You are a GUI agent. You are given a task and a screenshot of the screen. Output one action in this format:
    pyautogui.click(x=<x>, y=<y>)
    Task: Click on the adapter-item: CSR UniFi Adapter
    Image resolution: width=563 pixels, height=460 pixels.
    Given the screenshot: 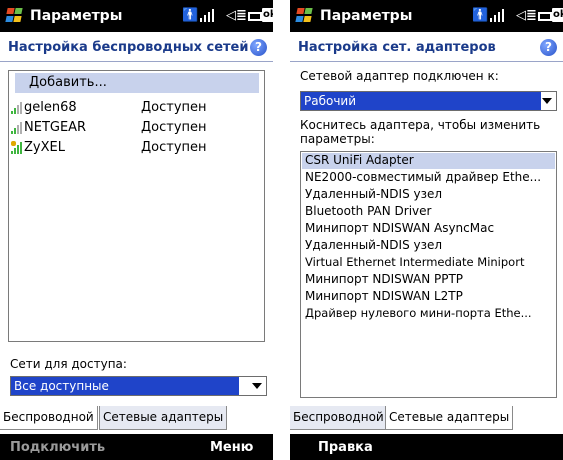 What is the action you would take?
    pyautogui.click(x=359, y=161)
    